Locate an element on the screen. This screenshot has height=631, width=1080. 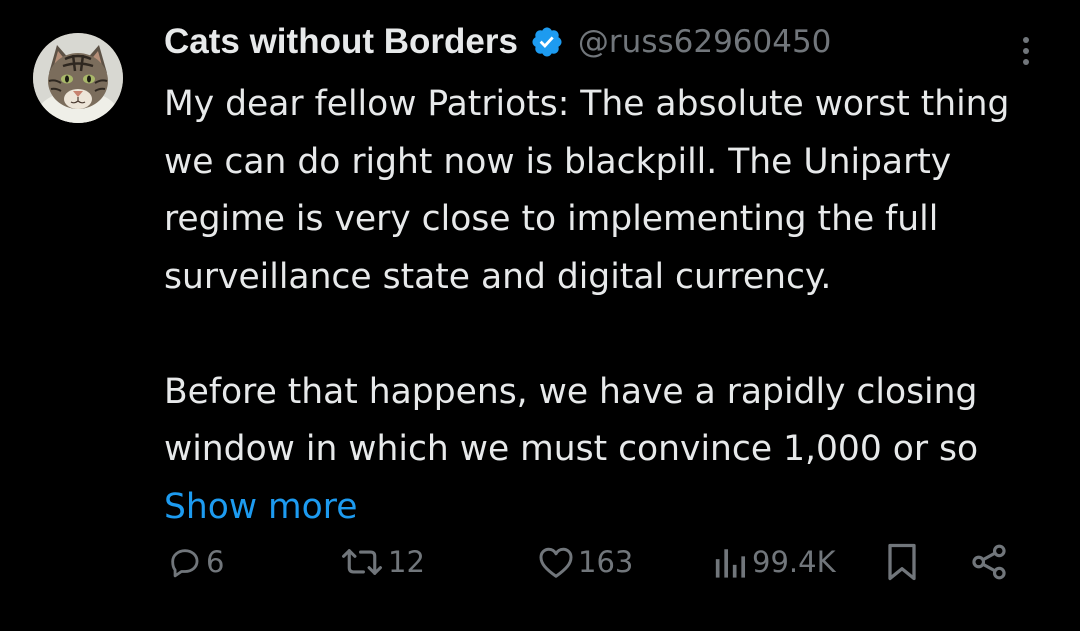
cat-avatar-icon is located at coordinates (78, 78).